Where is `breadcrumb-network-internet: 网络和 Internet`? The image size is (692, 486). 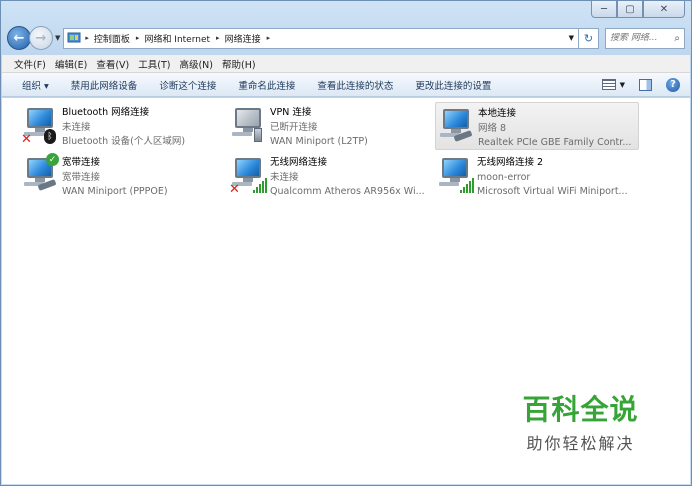
breadcrumb-network-internet: 网络和 Internet is located at coordinates (177, 38).